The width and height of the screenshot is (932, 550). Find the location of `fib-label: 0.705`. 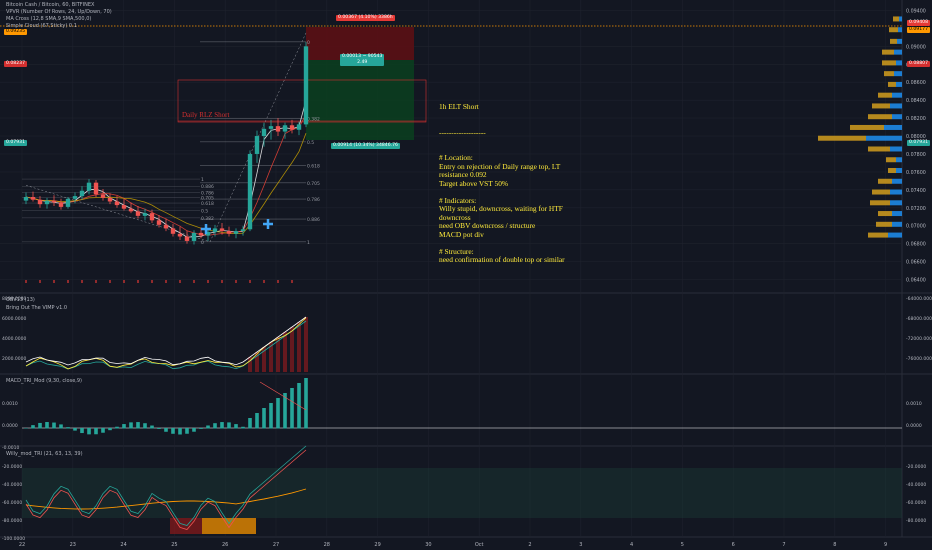

fib-label: 0.705 is located at coordinates (207, 199).